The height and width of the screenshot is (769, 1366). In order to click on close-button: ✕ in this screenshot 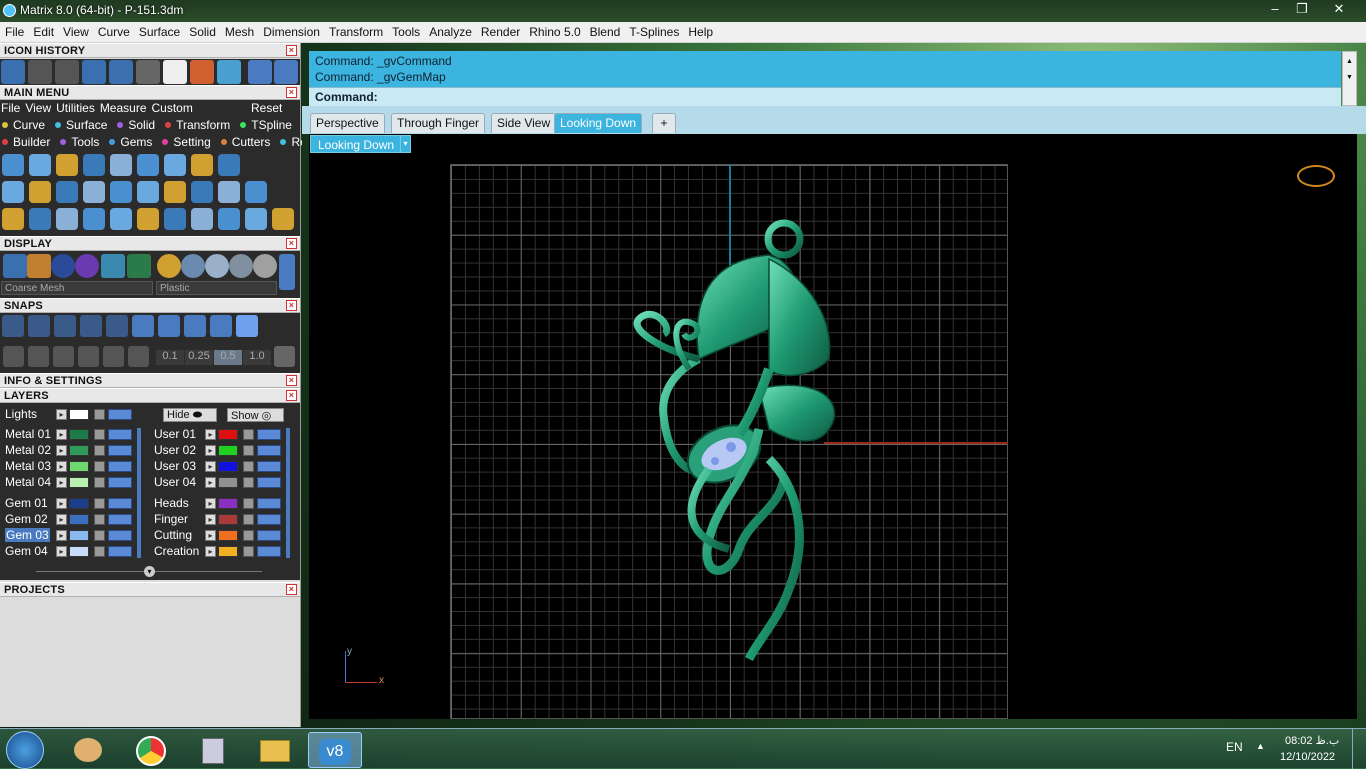, I will do `click(1339, 9)`.